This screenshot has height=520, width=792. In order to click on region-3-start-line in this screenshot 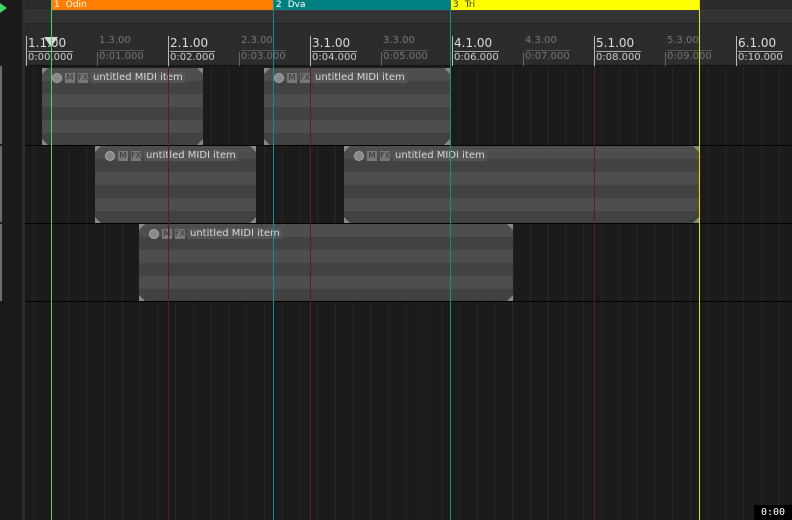, I will do `click(450, 260)`.